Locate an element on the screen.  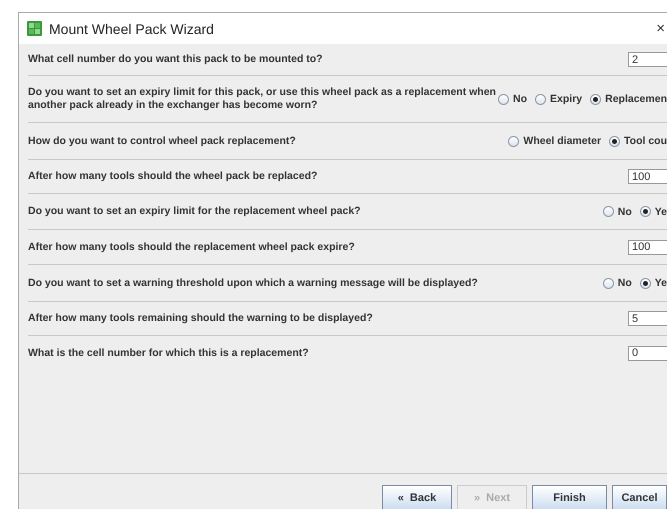
question-text: Do you want to set a warning threshold upon which a warning message will be displayed? is located at coordinates (253, 283).